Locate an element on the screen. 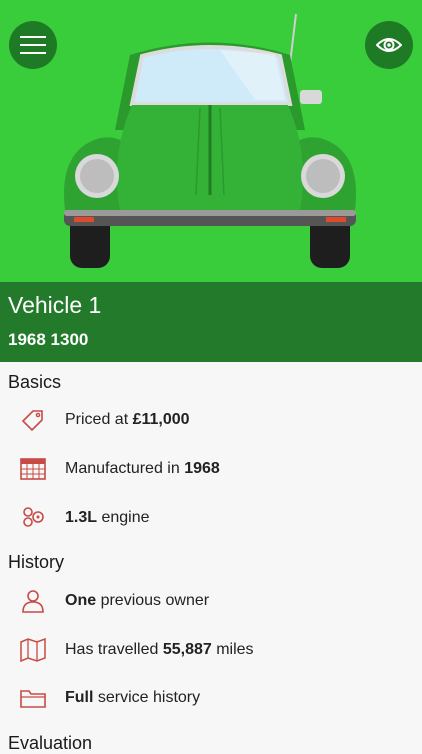 This screenshot has height=754, width=422. detail-row-engine: 1.3L engine is located at coordinates (211, 518).